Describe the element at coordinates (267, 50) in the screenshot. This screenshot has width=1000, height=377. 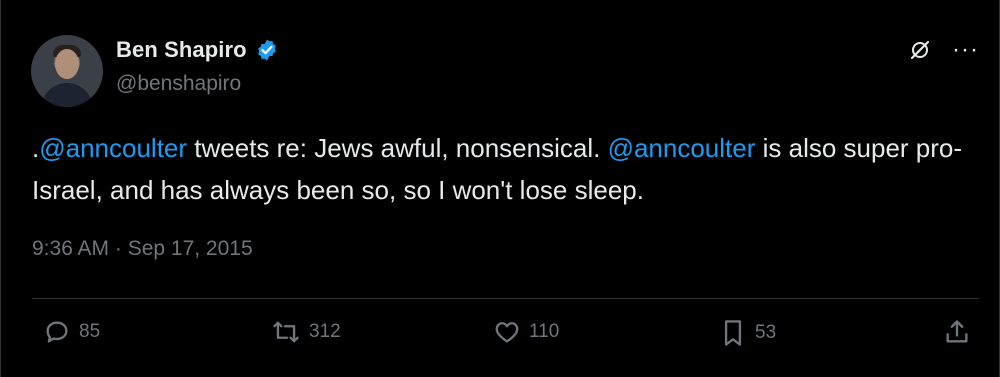
I see `verified-badge-icon` at that location.